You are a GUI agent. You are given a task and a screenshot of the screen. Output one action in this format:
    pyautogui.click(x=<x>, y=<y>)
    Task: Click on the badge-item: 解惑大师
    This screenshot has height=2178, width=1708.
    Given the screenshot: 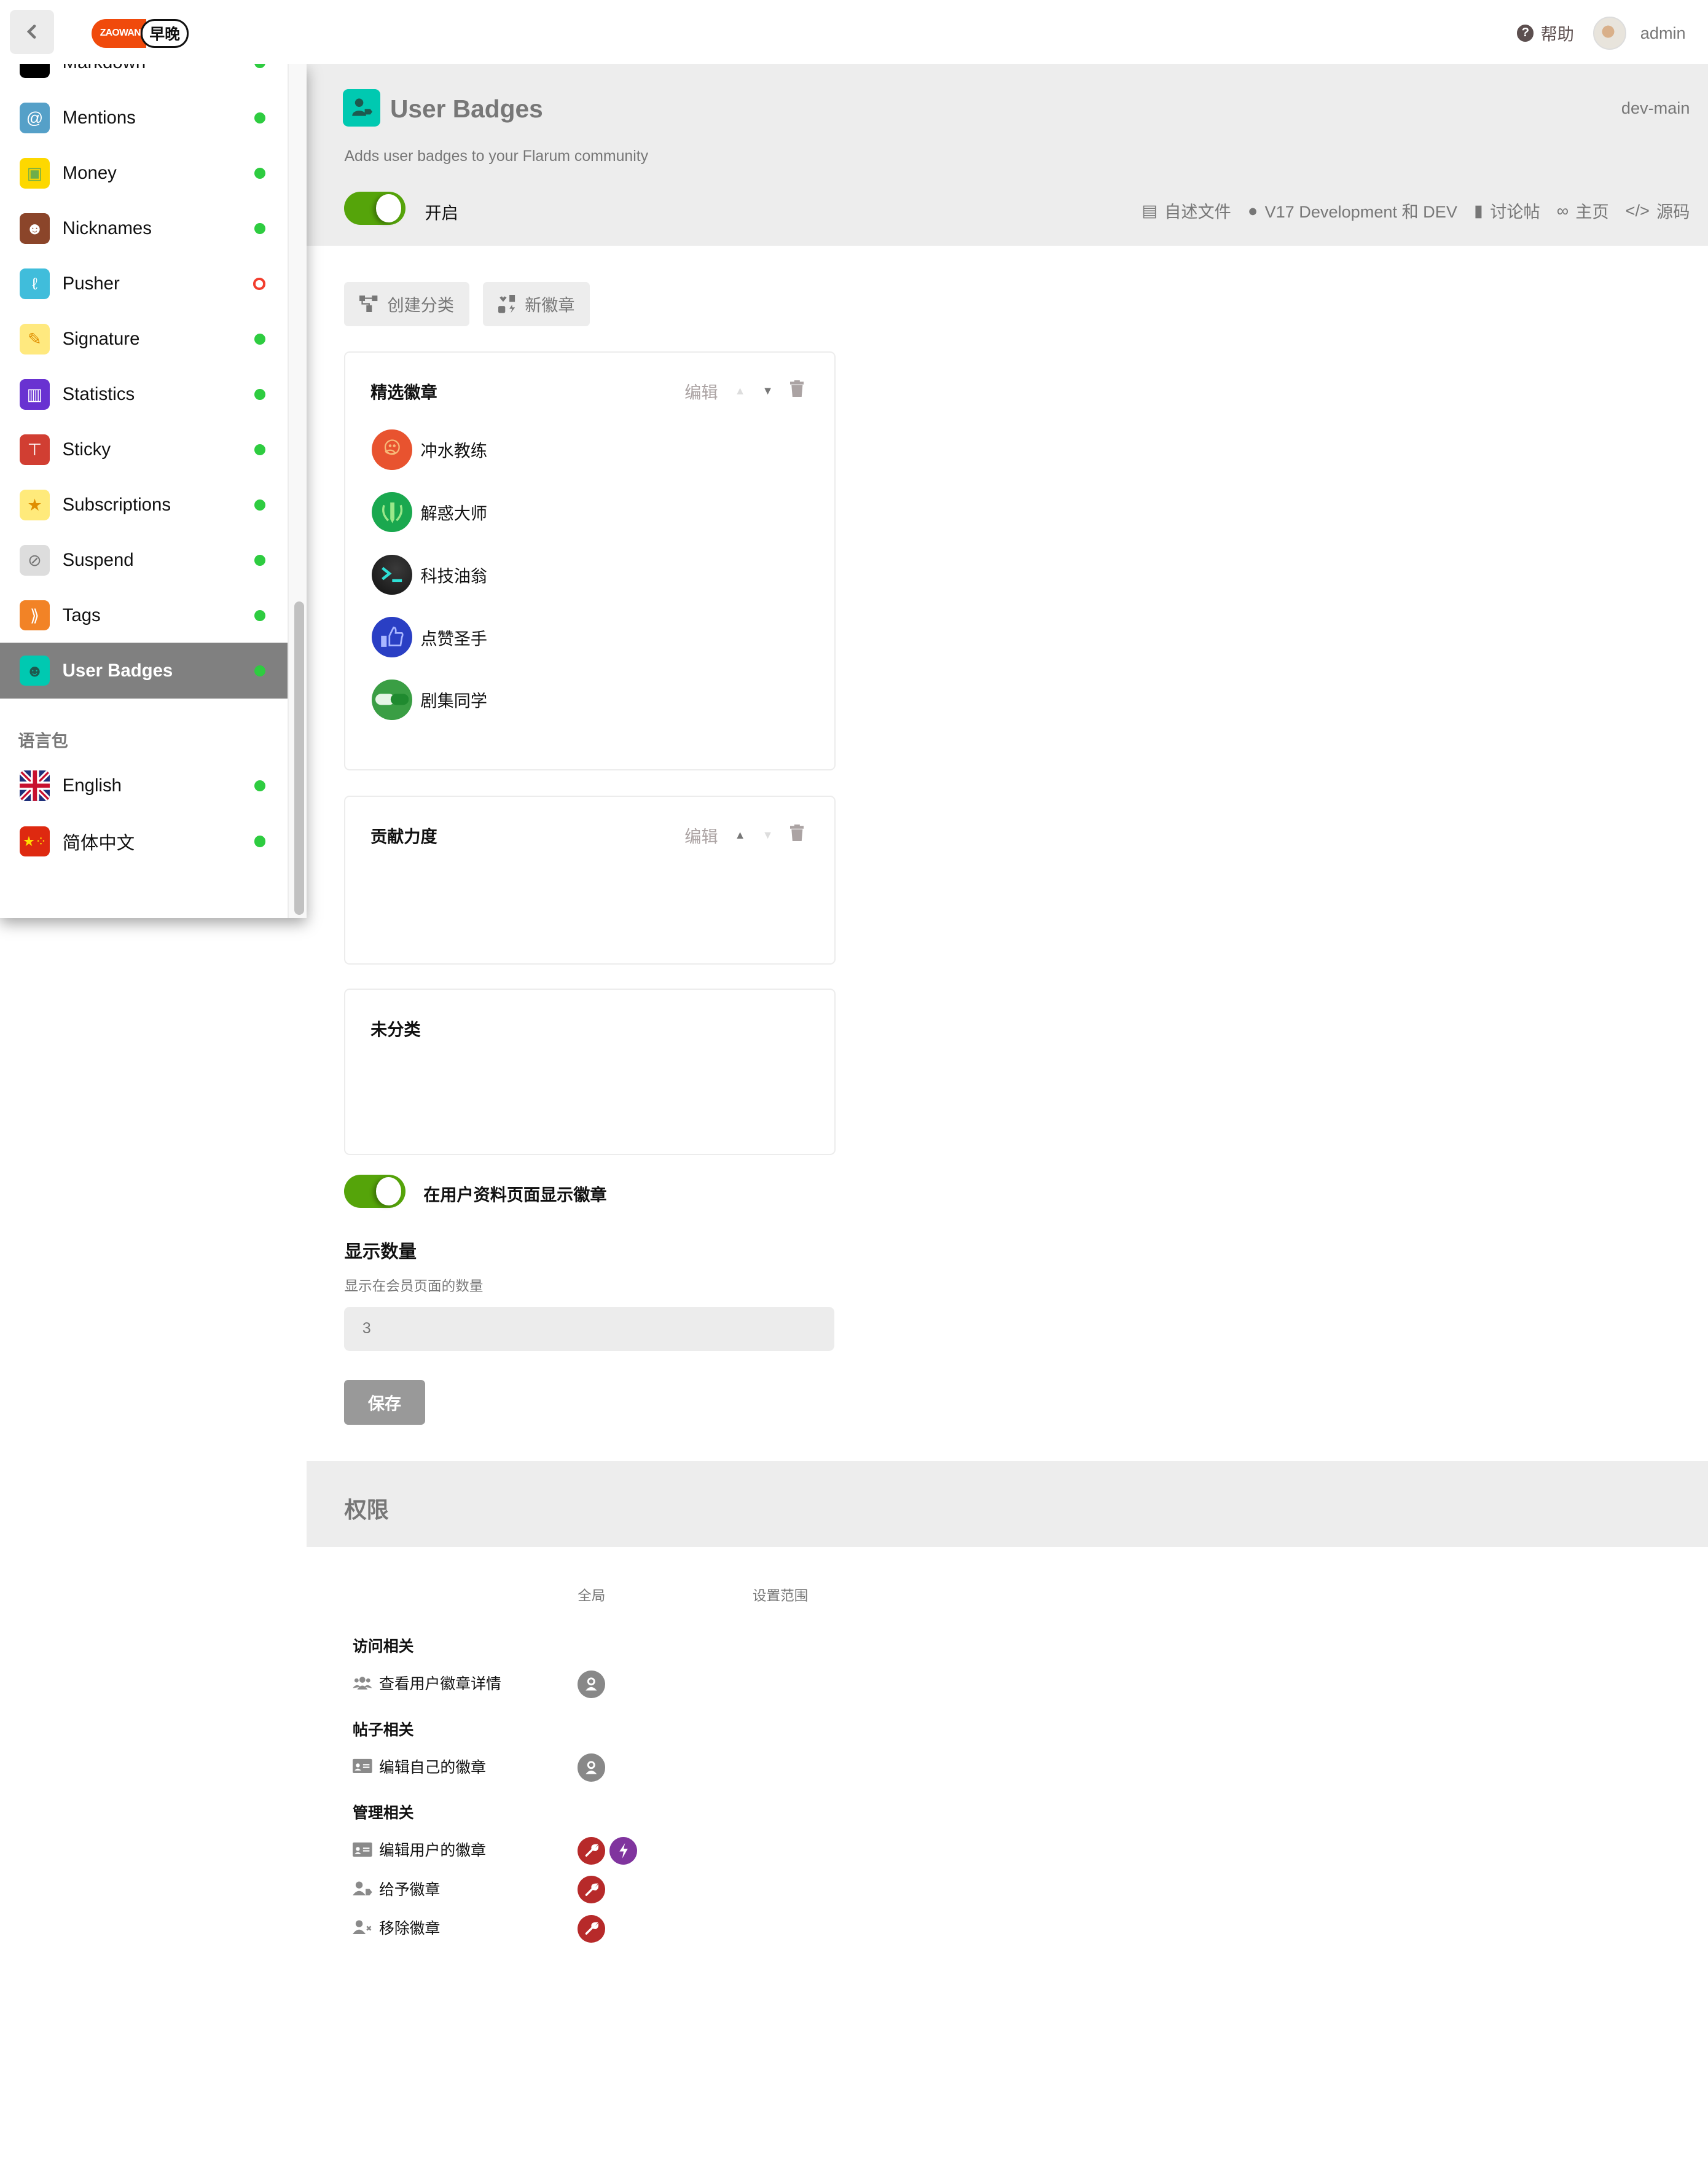 What is the action you would take?
    pyautogui.click(x=429, y=512)
    